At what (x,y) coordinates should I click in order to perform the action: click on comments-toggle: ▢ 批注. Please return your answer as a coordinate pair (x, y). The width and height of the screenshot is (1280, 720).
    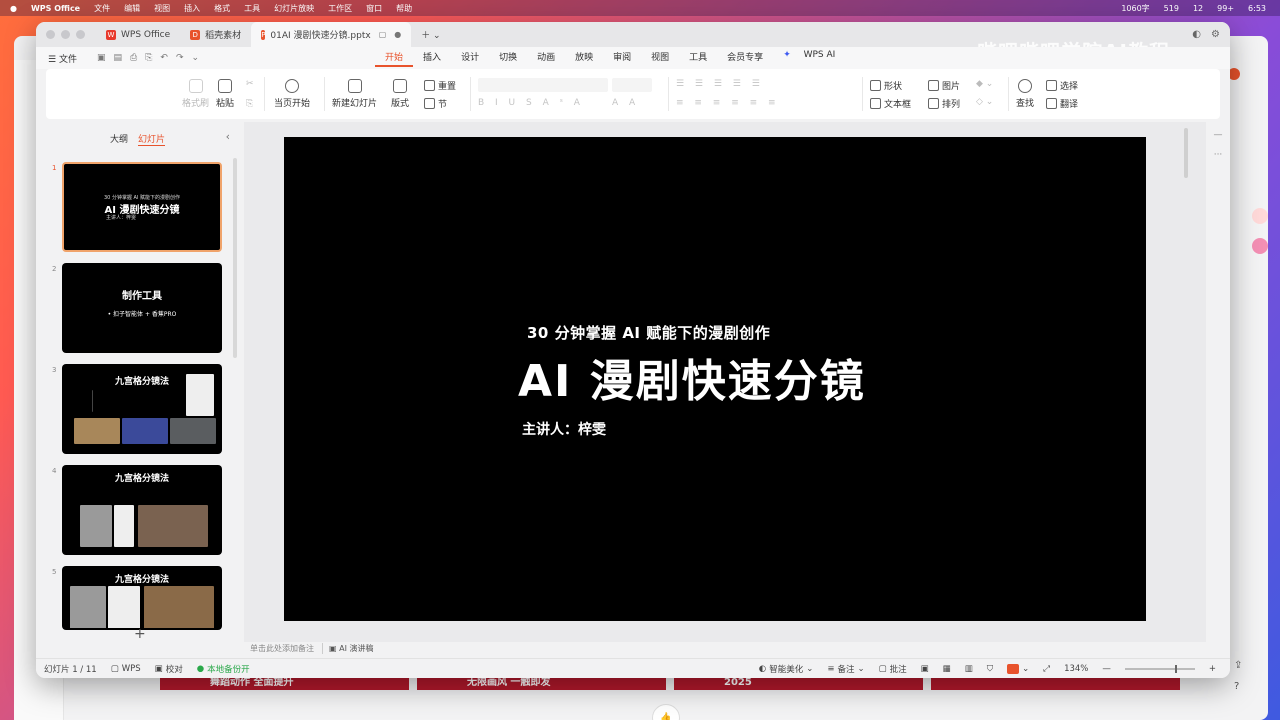
    Looking at the image, I should click on (893, 669).